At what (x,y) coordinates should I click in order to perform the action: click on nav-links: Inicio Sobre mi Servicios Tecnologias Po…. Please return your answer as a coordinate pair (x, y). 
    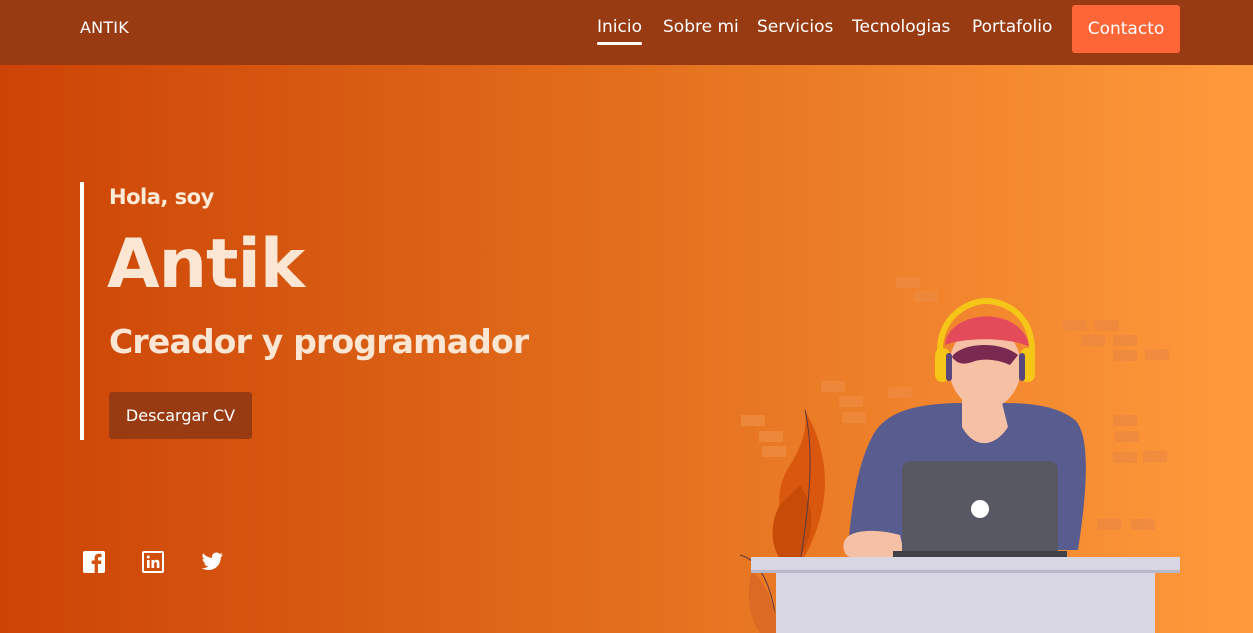
    Looking at the image, I should click on (626, 32).